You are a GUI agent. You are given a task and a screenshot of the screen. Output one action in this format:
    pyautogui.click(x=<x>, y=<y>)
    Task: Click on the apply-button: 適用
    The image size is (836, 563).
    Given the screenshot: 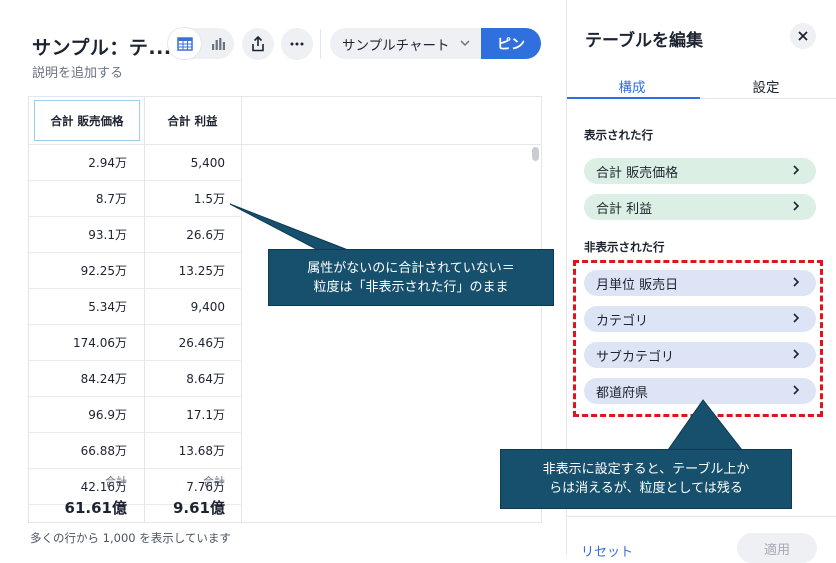 What is the action you would take?
    pyautogui.click(x=777, y=548)
    